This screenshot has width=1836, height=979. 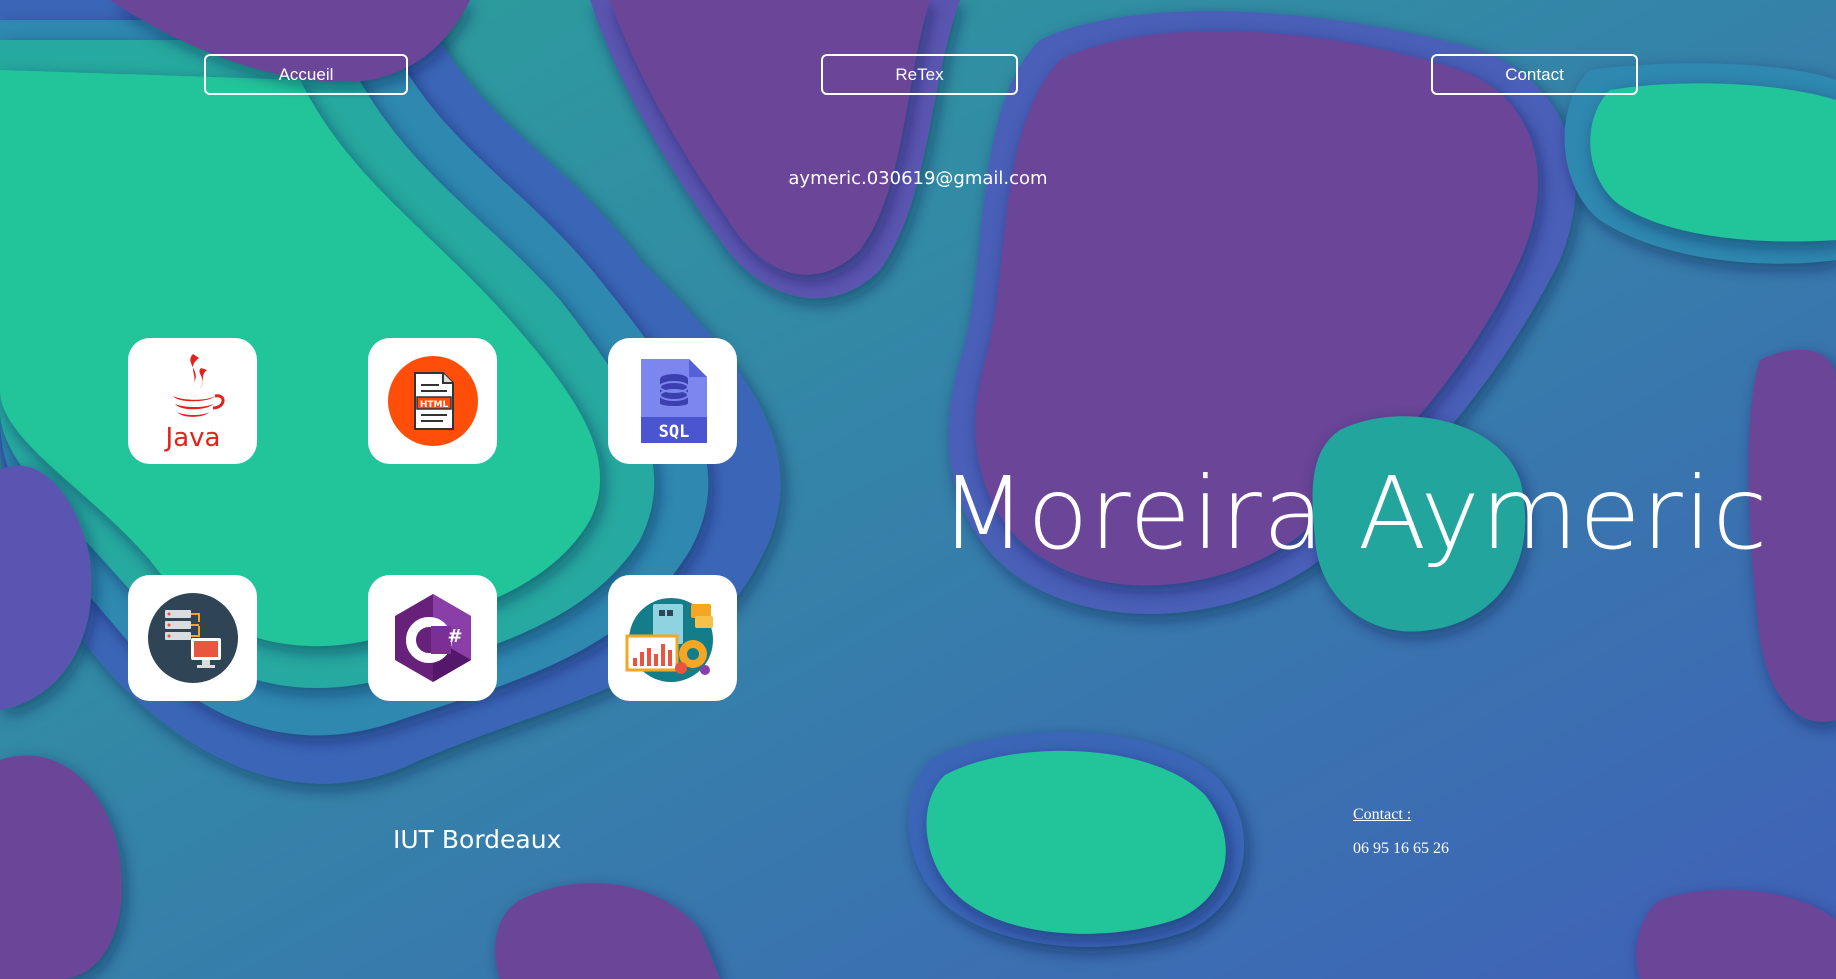 I want to click on skill-tile-java: Java, so click(x=192, y=401).